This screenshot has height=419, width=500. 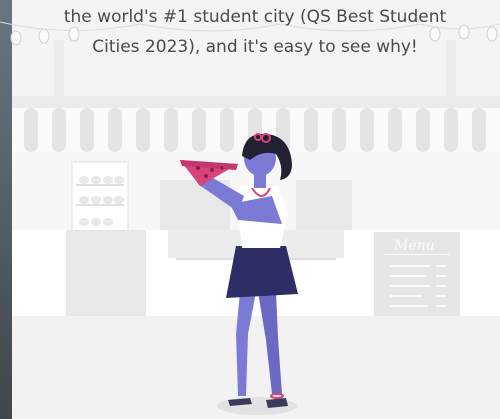 What do you see at coordinates (100, 197) in the screenshot?
I see `display-shelf` at bounding box center [100, 197].